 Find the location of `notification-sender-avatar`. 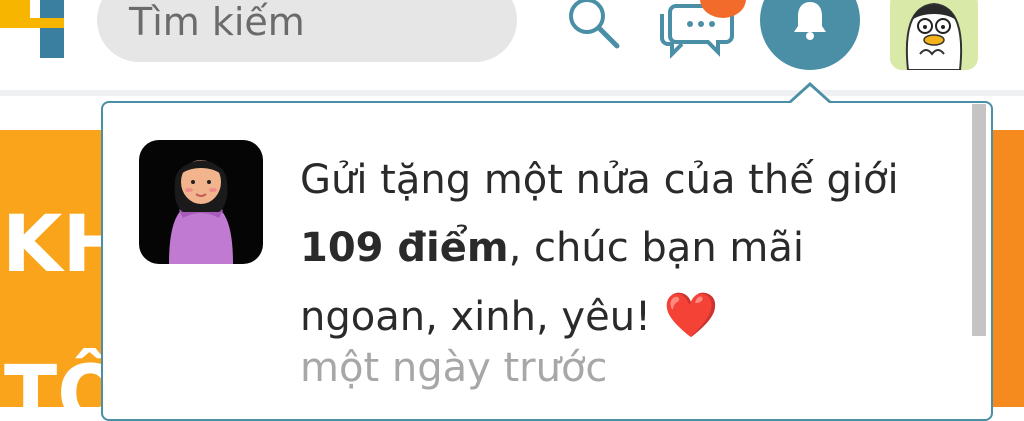

notification-sender-avatar is located at coordinates (201, 202).